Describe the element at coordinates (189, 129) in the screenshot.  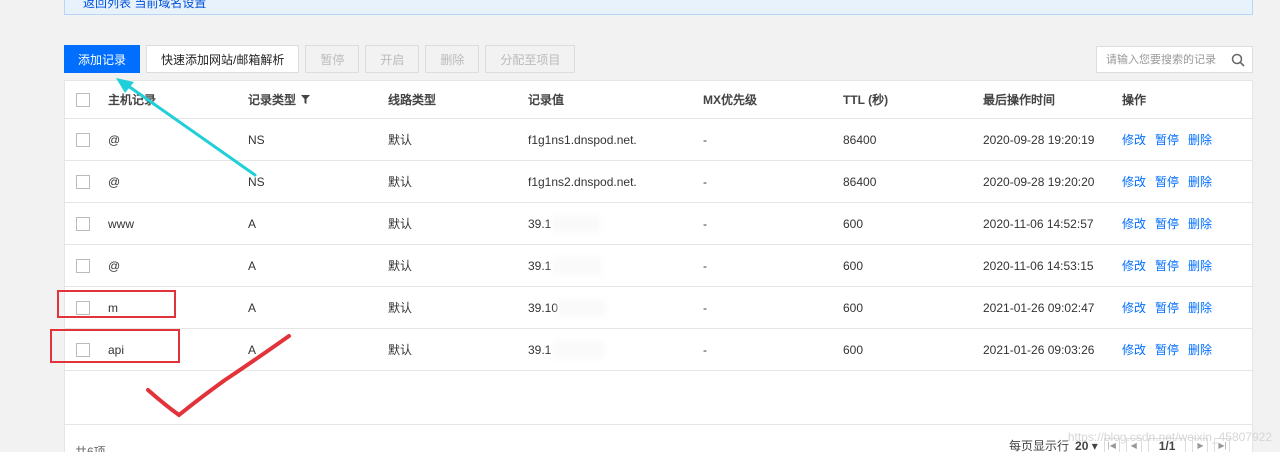
I see `cyan-arrow-line` at that location.